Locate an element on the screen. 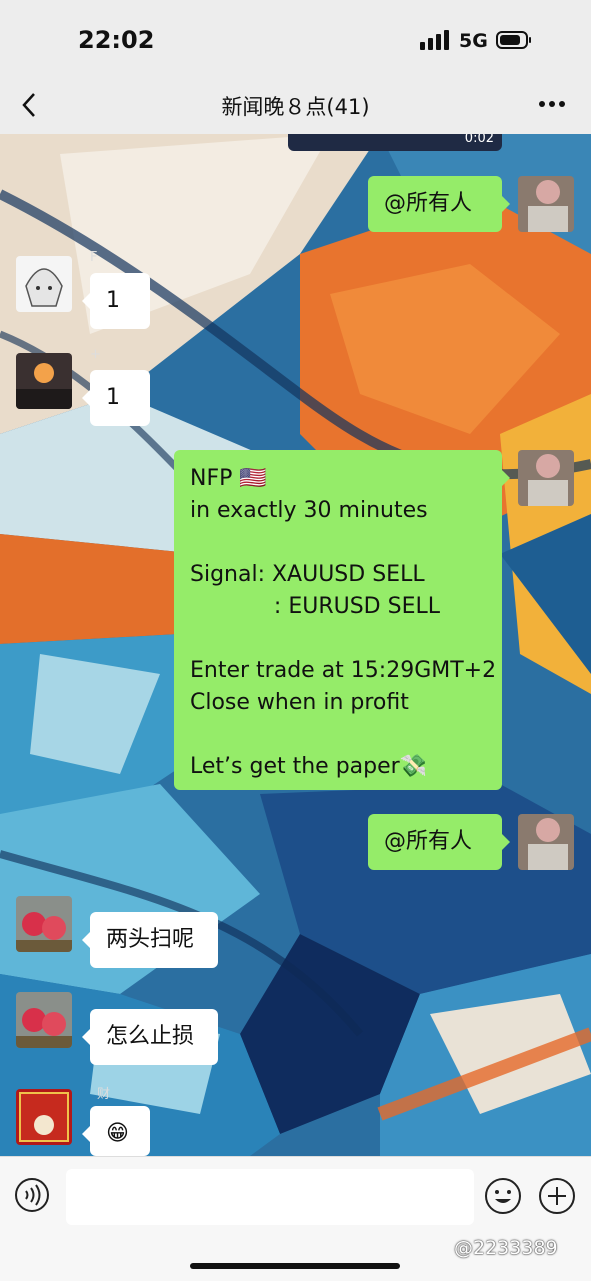 Image resolution: width=591 pixels, height=1281 pixels. message-text: 两头扫呢 is located at coordinates (150, 939).